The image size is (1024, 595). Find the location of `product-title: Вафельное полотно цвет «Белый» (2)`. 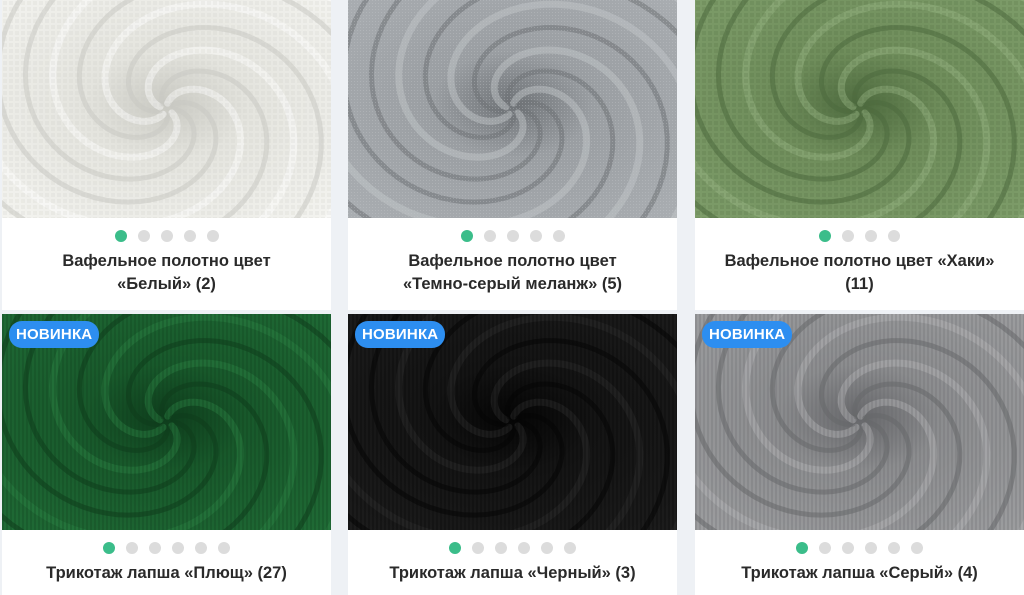

product-title: Вафельное полотно цвет «Белый» (2) is located at coordinates (166, 273).